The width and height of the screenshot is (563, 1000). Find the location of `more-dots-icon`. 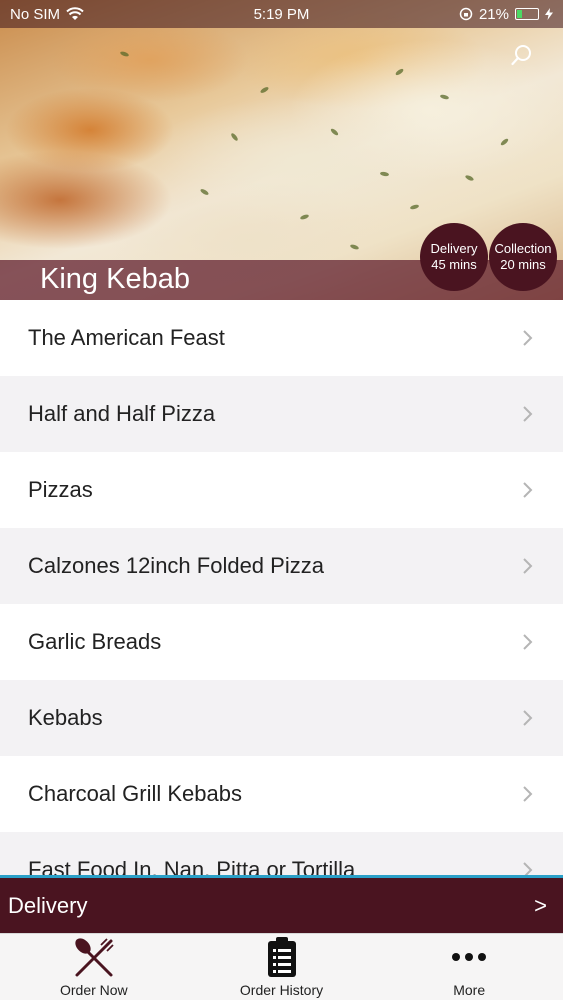

more-dots-icon is located at coordinates (469, 957).